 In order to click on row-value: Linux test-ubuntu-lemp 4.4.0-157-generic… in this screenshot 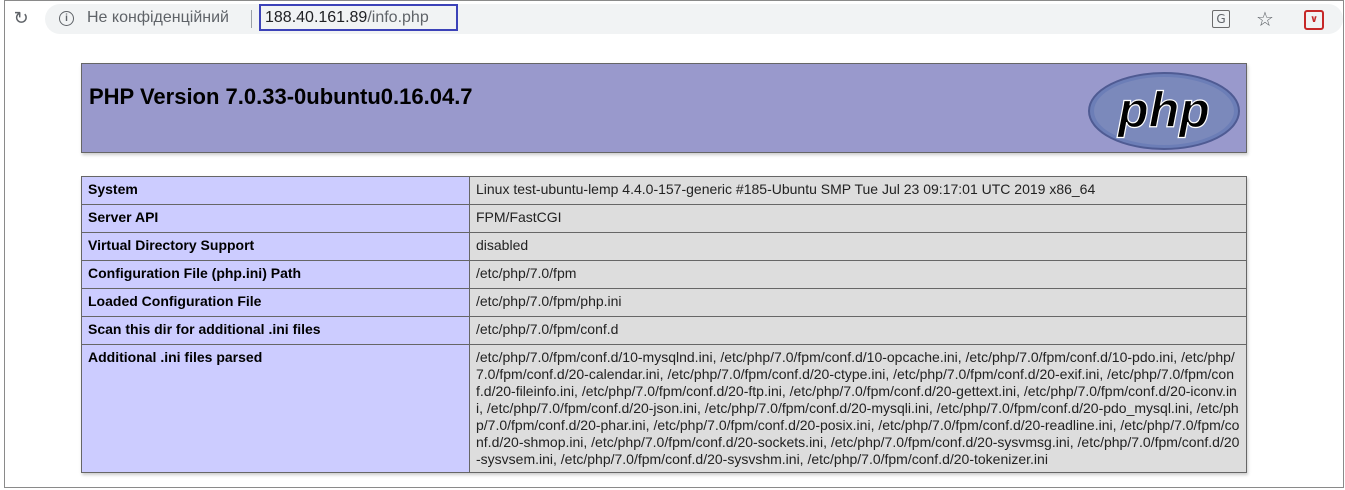, I will do `click(858, 190)`.